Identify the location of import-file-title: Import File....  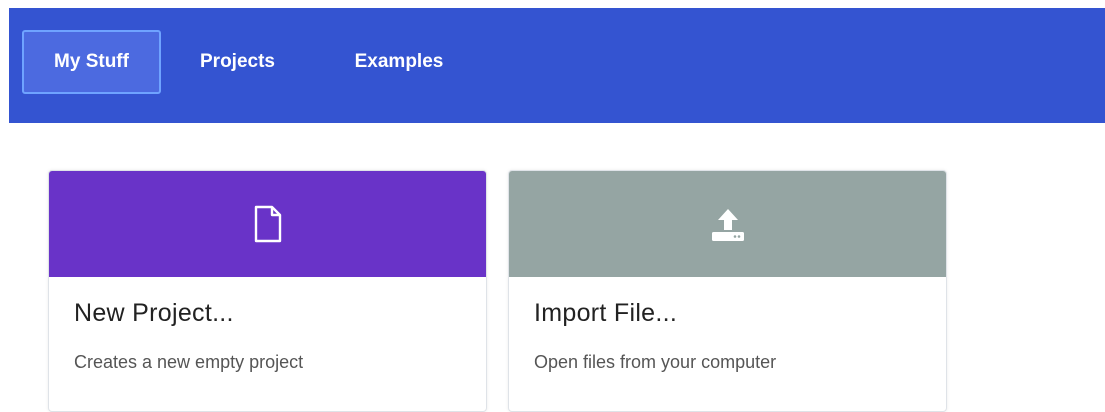
(606, 313).